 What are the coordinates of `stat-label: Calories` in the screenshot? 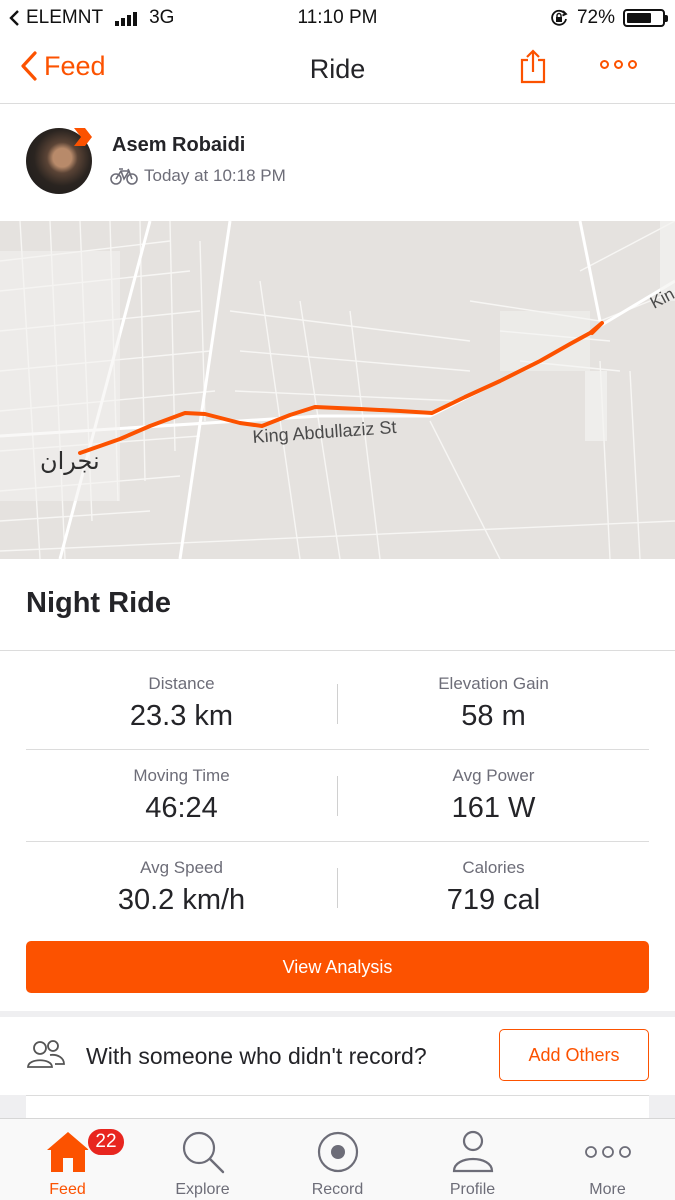 It's located at (493, 867).